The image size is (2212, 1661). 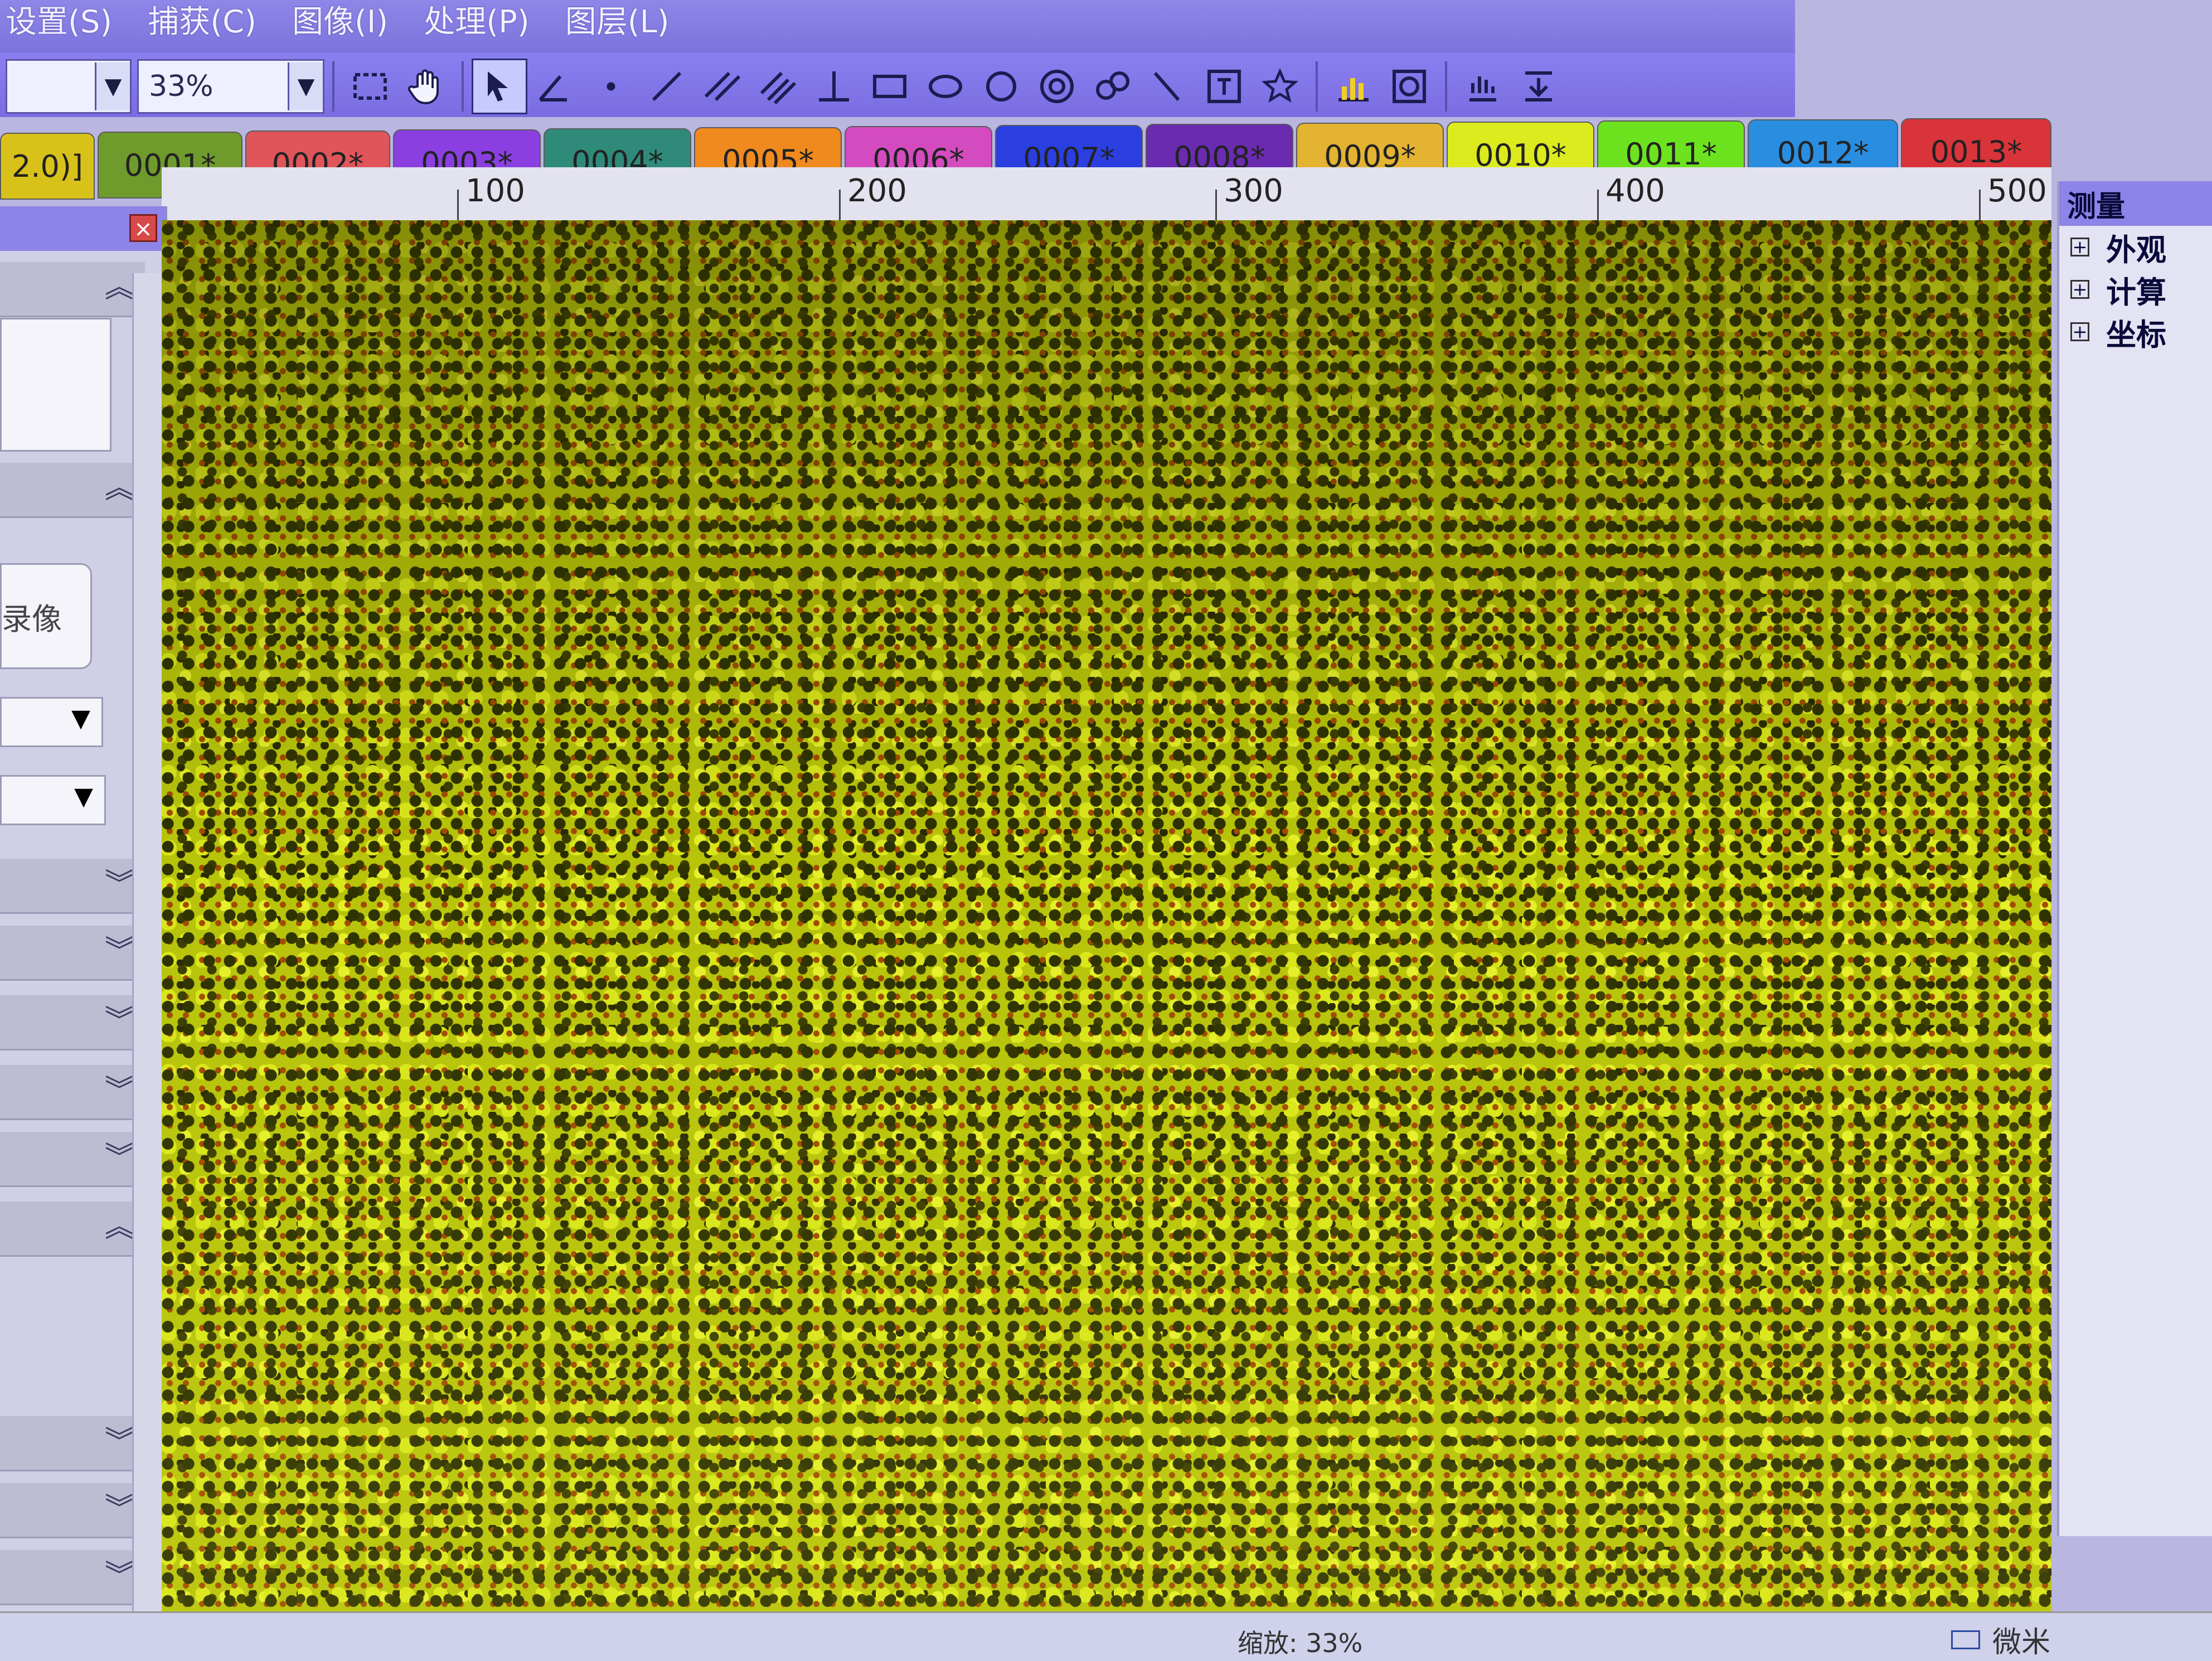 I want to click on horizontal-ruler: 100 200 300 400 500, so click(x=1106, y=196).